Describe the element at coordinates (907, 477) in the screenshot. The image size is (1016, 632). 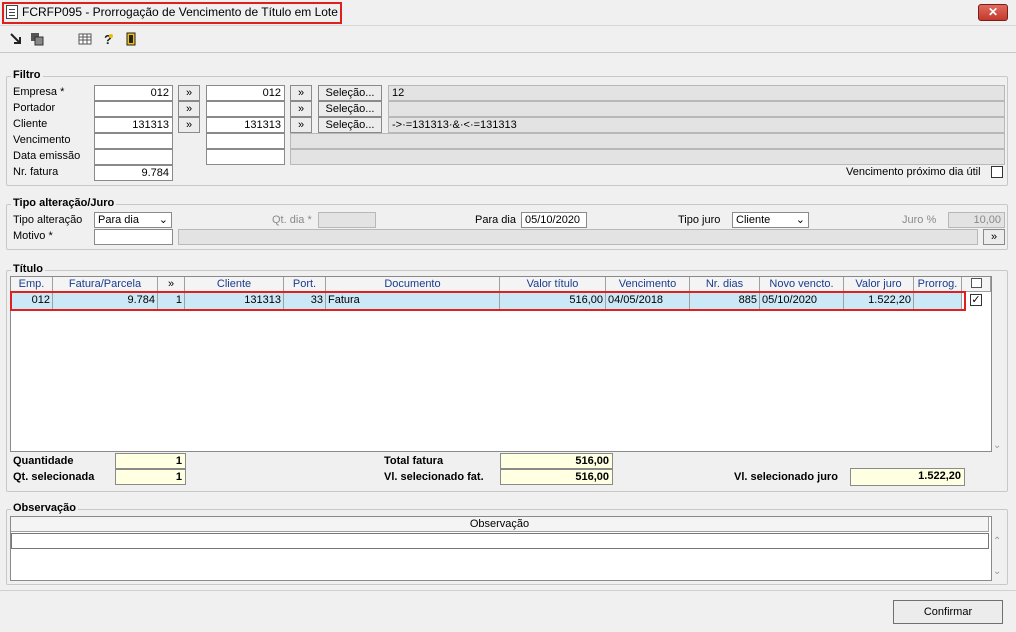
I see `vl-selecionado-juro-value: 1.522,20` at that location.